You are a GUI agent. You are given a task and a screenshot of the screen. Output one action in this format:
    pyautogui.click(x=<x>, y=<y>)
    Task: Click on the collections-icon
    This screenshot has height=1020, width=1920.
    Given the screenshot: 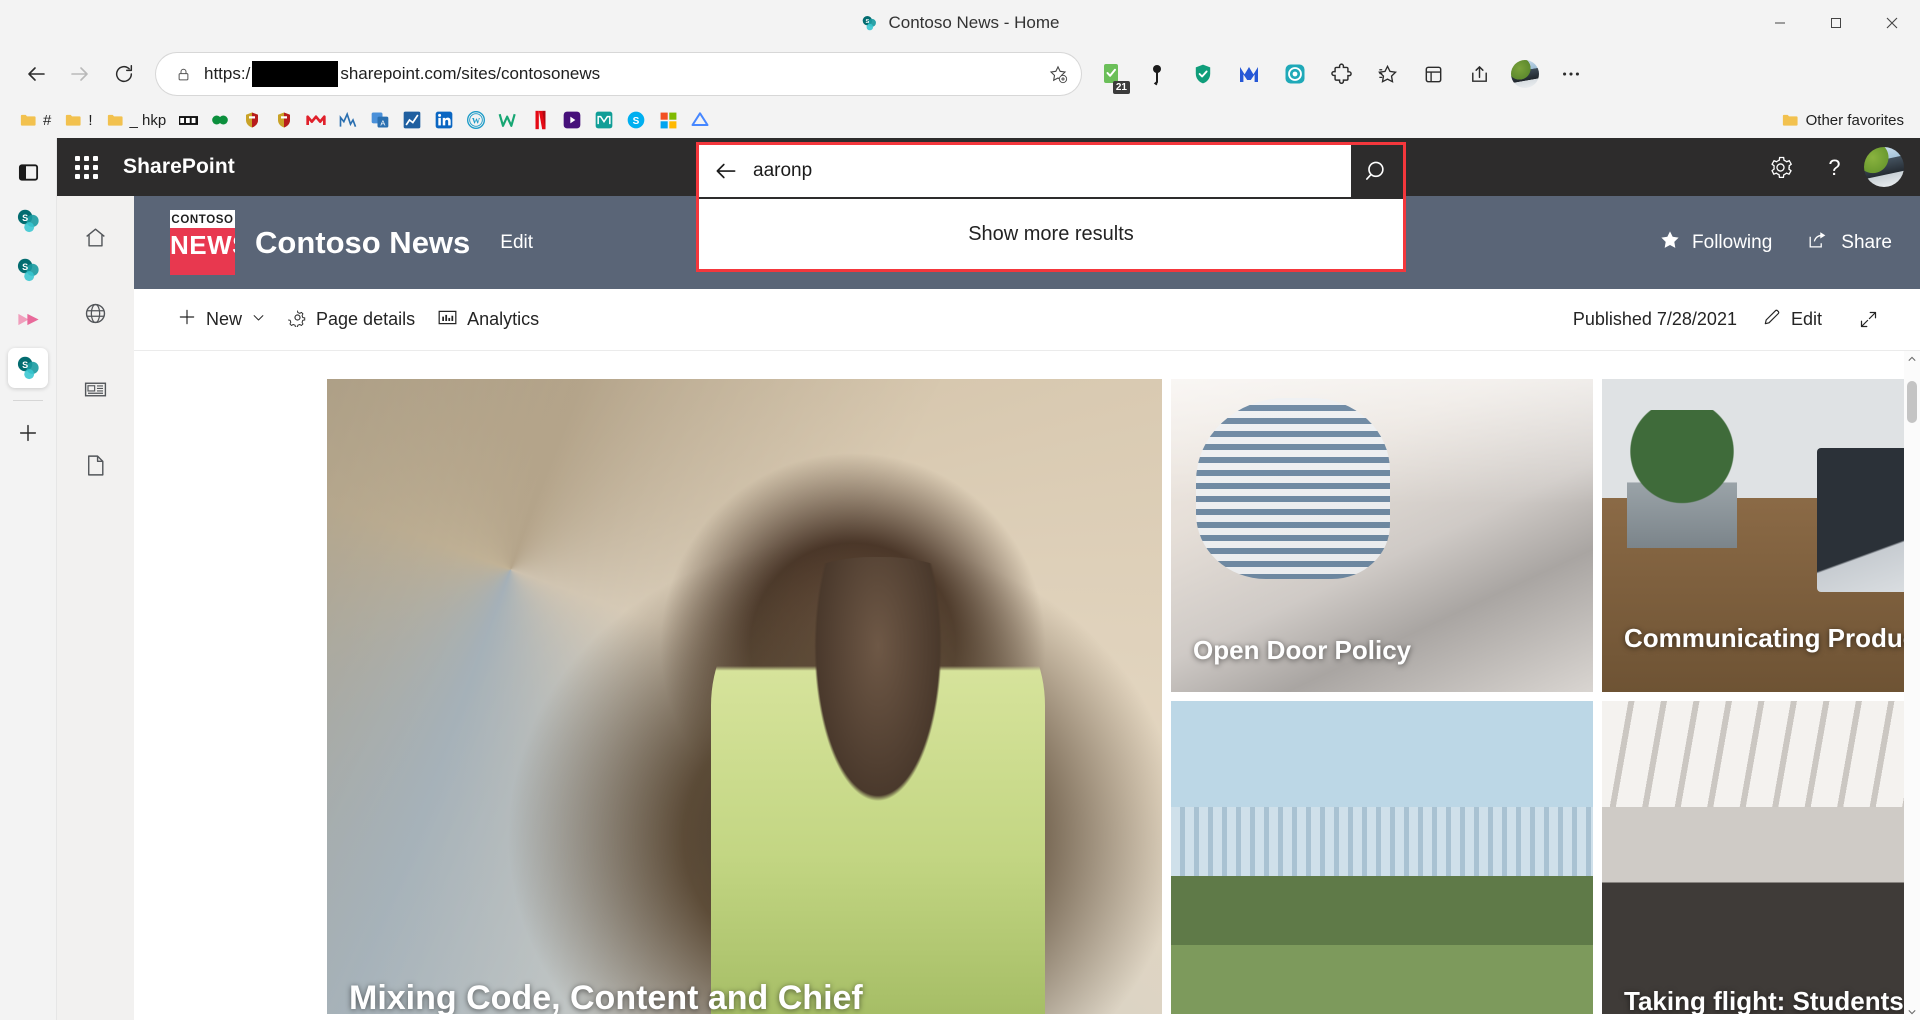 What is the action you would take?
    pyautogui.click(x=1433, y=74)
    